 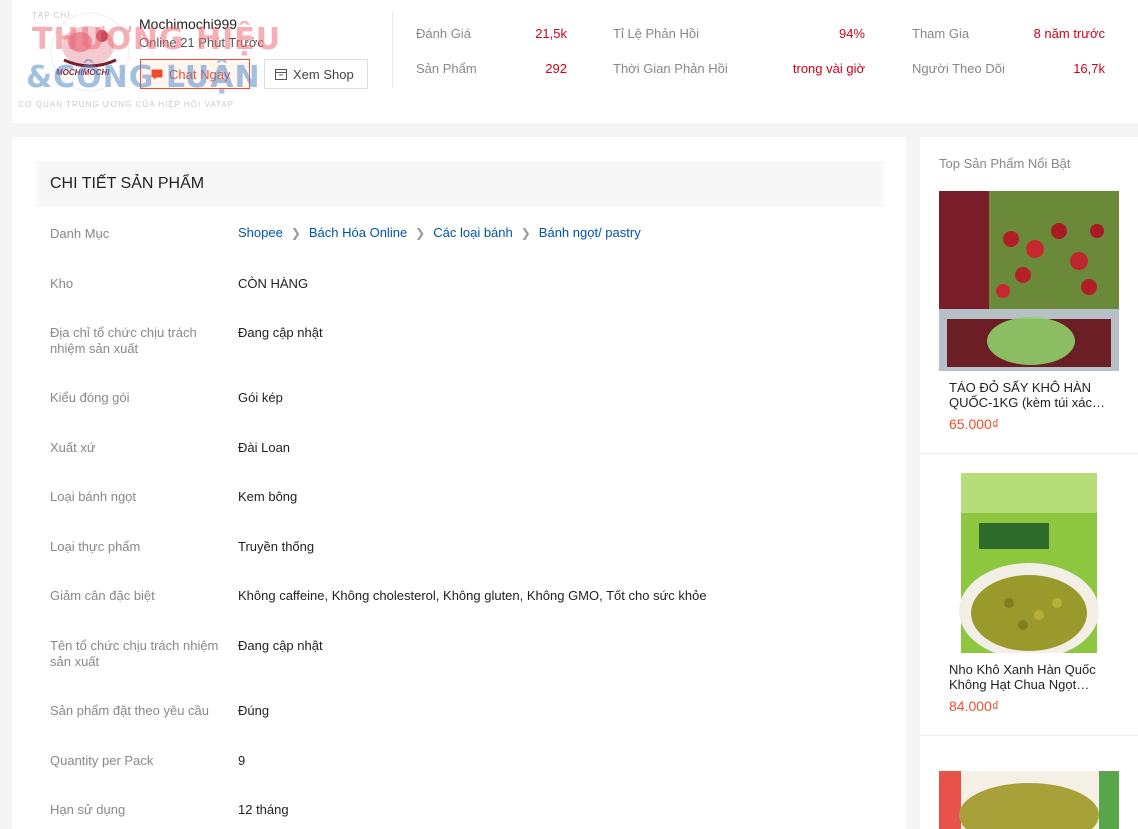 What do you see at coordinates (1005, 163) in the screenshot?
I see `sidebar-title: Top Sản Phẩm Nổi Bật` at bounding box center [1005, 163].